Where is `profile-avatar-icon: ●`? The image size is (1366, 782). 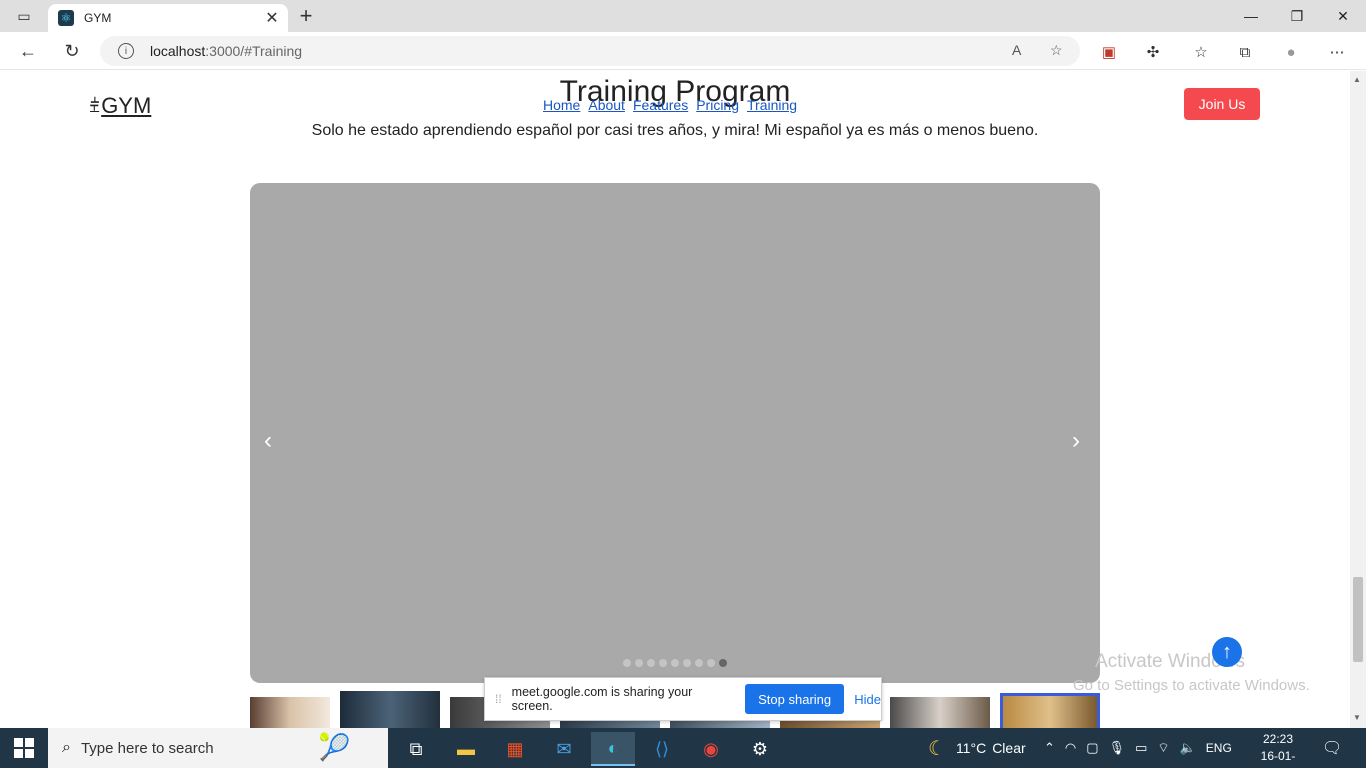 profile-avatar-icon: ● is located at coordinates (1291, 52).